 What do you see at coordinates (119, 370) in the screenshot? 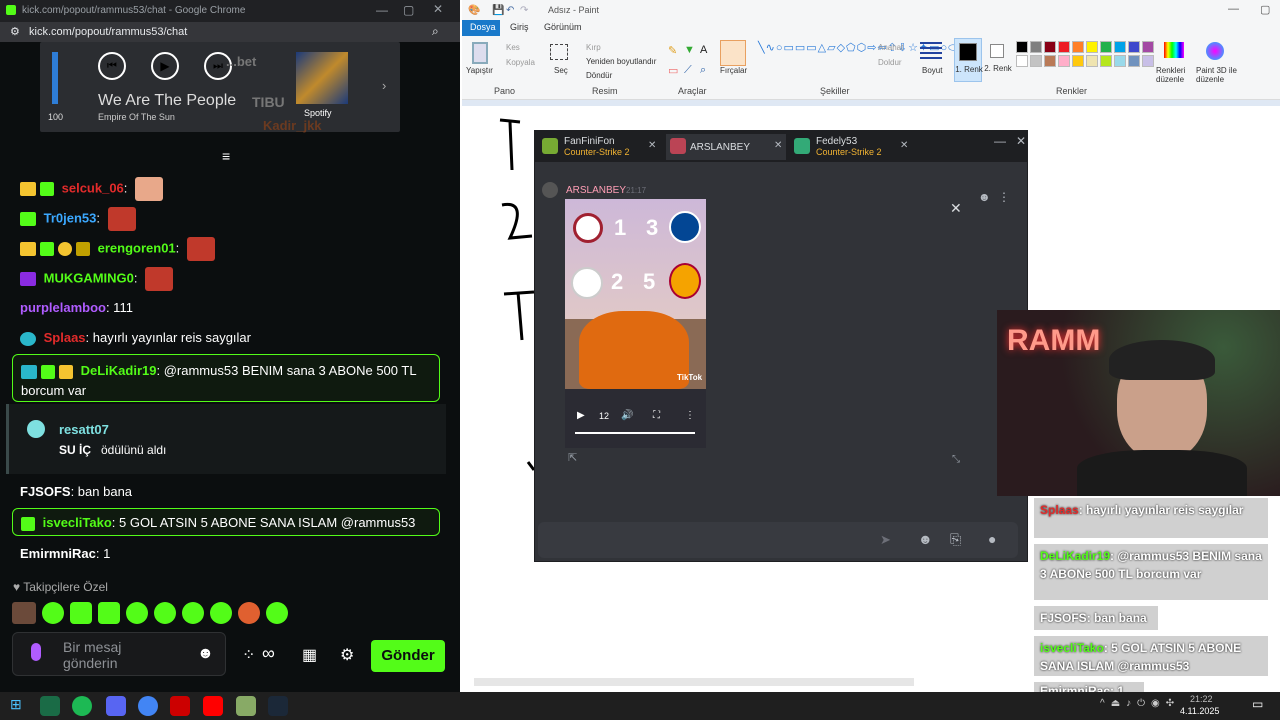
I see `chat-username: DeLiKadir19` at bounding box center [119, 370].